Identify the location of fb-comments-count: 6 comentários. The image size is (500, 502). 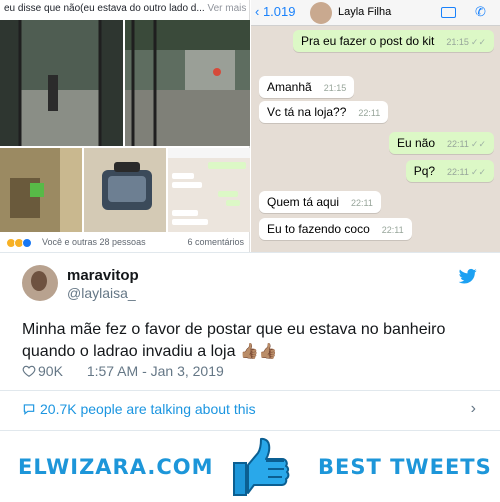
(215, 242).